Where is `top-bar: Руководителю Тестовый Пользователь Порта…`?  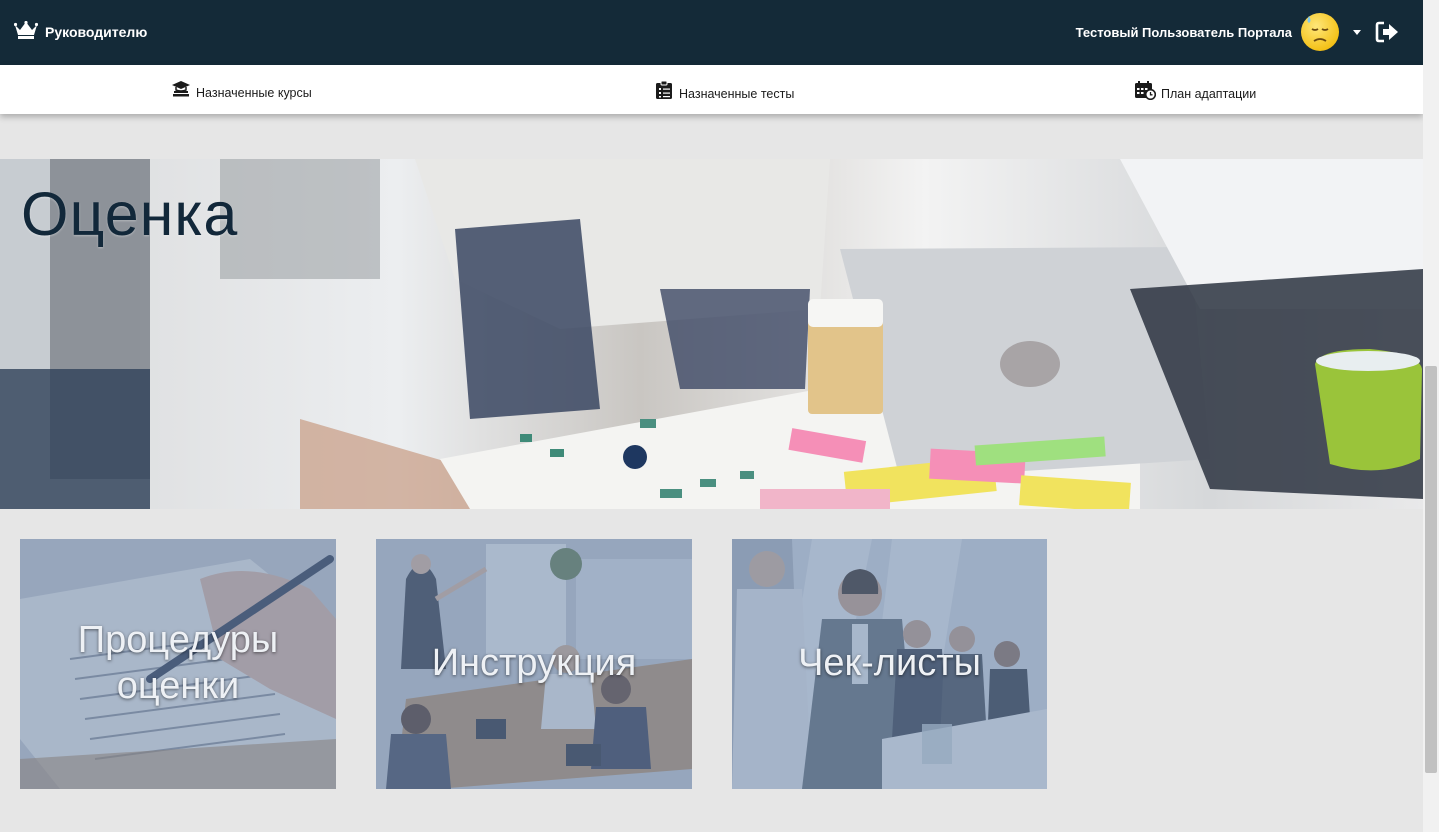
top-bar: Руководителю Тестовый Пользователь Порта… is located at coordinates (711, 32).